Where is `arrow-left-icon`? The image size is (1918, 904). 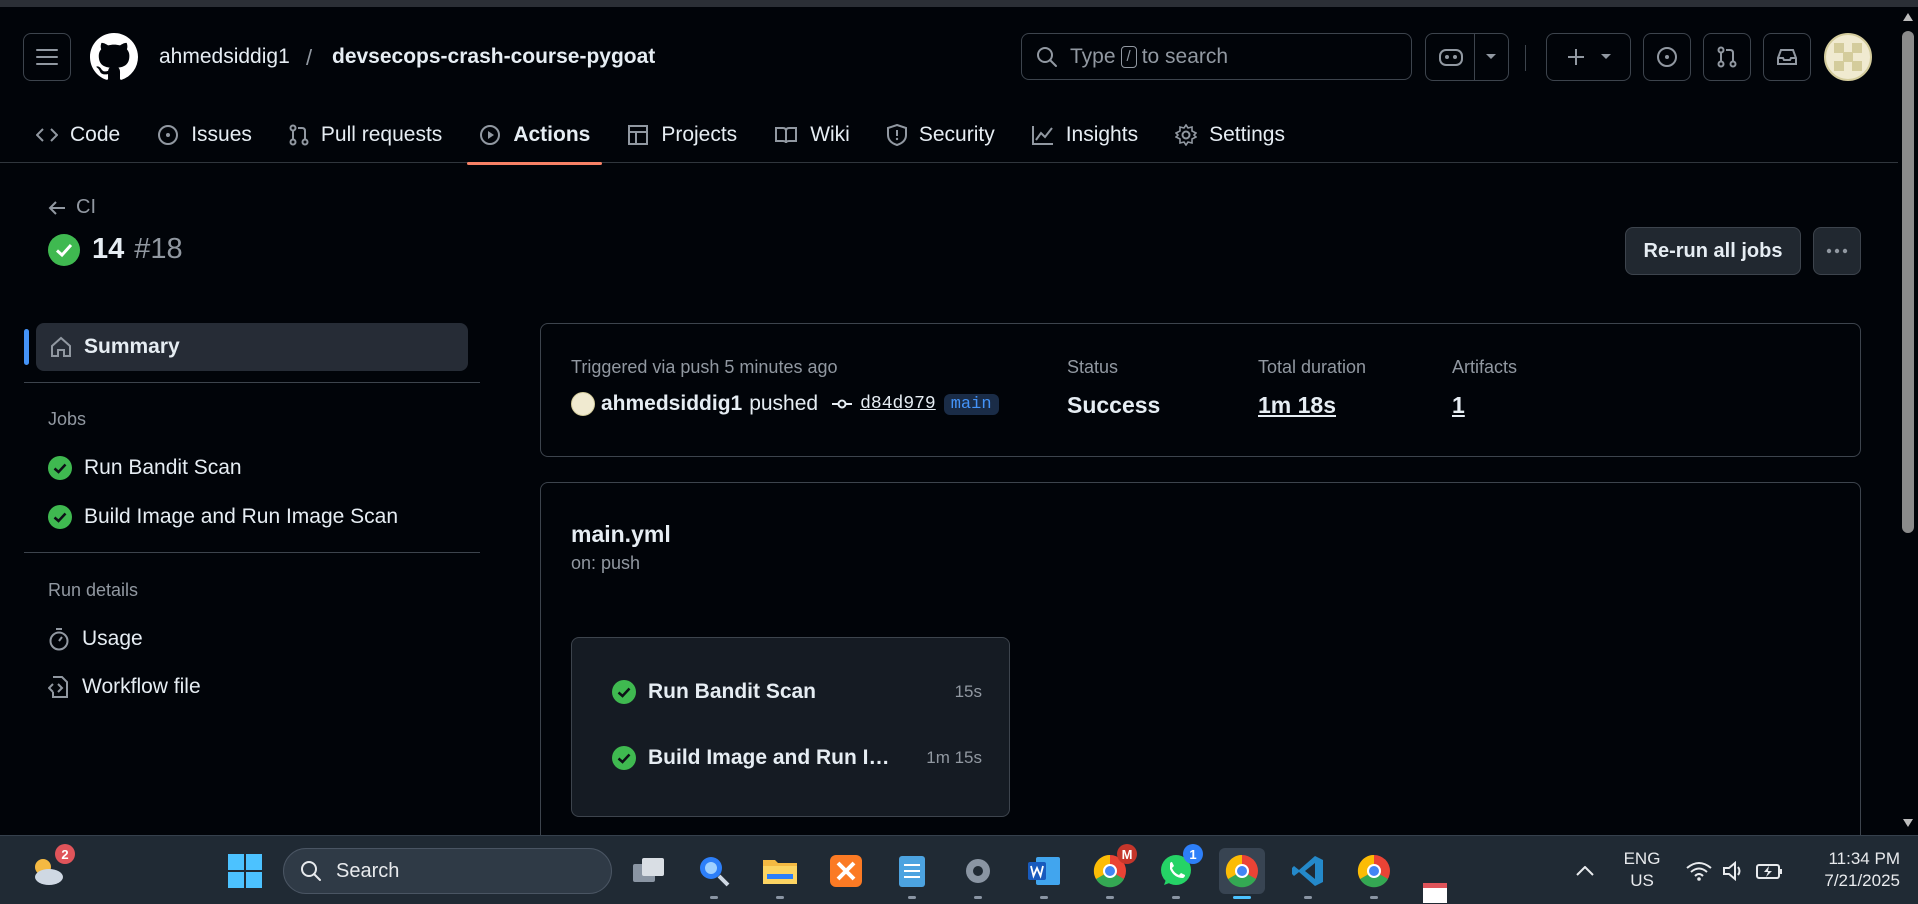 arrow-left-icon is located at coordinates (56, 207).